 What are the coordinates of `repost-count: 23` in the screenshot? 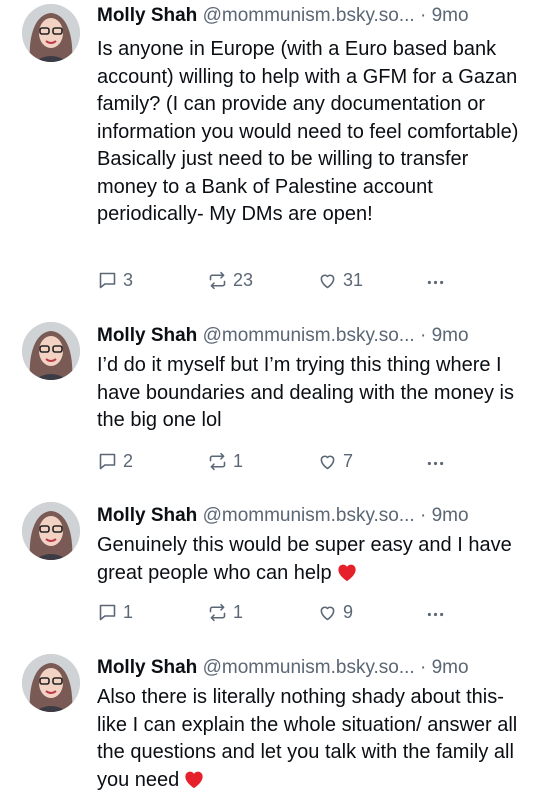 It's located at (243, 279).